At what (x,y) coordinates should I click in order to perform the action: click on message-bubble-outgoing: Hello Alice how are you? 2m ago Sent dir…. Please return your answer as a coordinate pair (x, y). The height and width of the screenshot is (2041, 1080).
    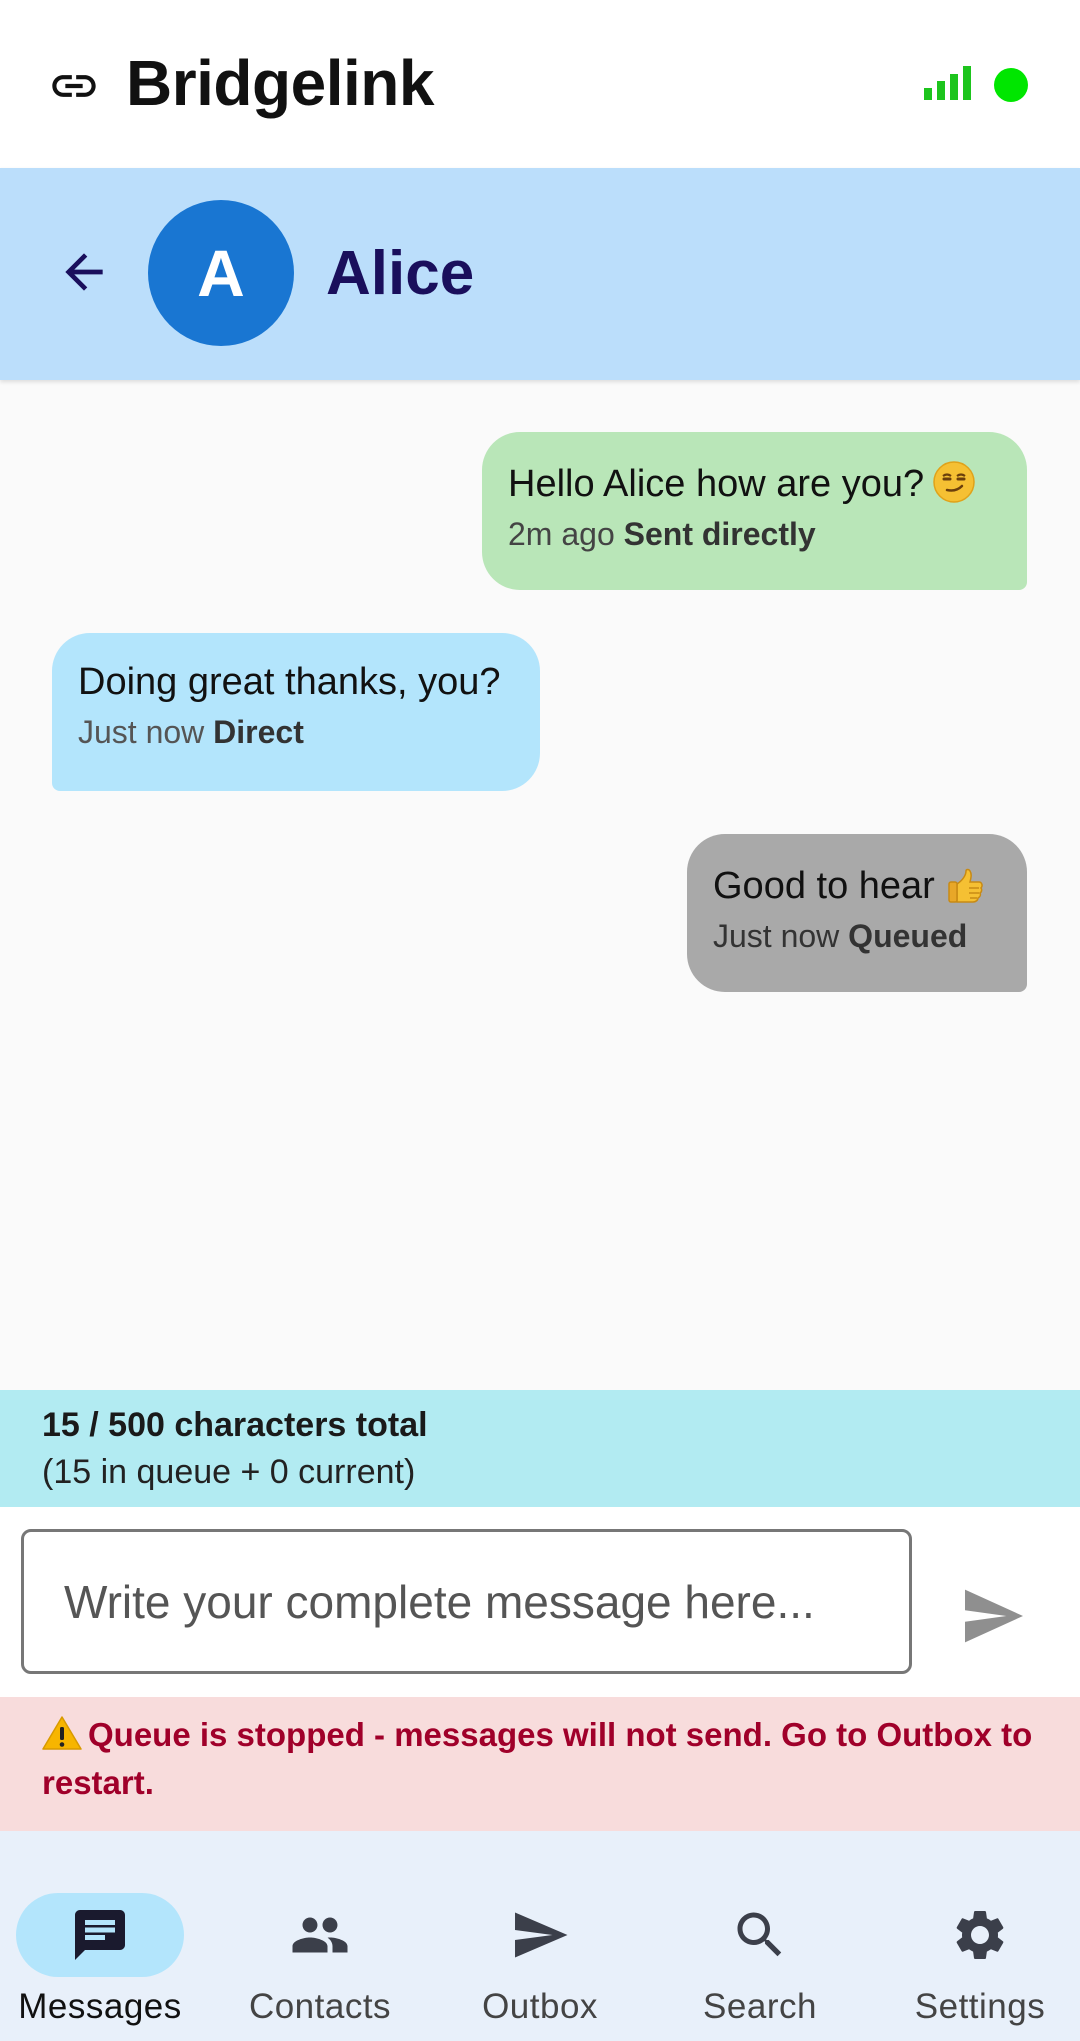
    Looking at the image, I should click on (754, 511).